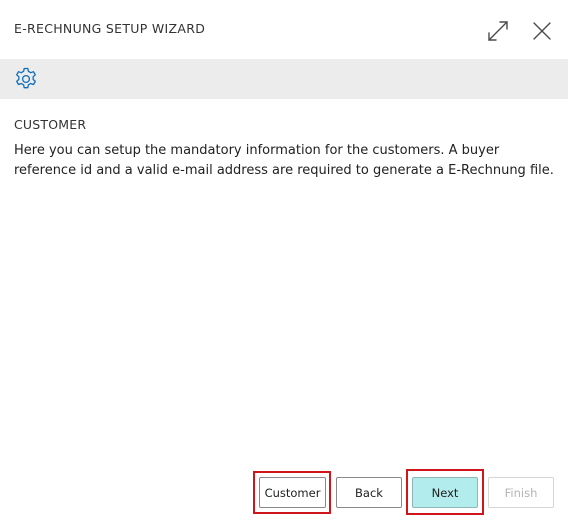 The width and height of the screenshot is (568, 522). What do you see at coordinates (50, 124) in the screenshot?
I see `section-heading: CUSTOMER` at bounding box center [50, 124].